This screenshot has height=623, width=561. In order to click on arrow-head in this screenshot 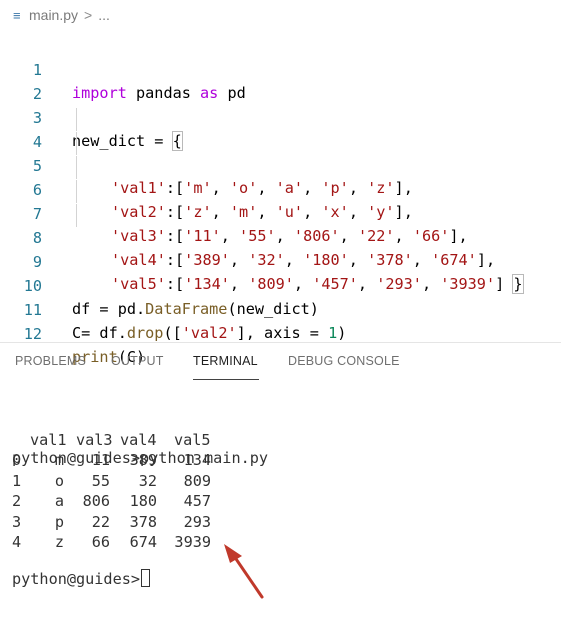, I will do `click(233, 553)`.